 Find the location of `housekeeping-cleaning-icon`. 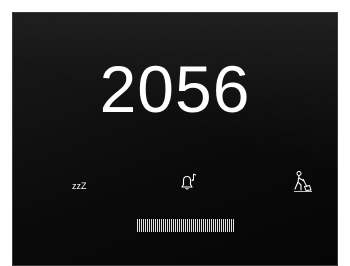

housekeeping-cleaning-icon is located at coordinates (303, 181).